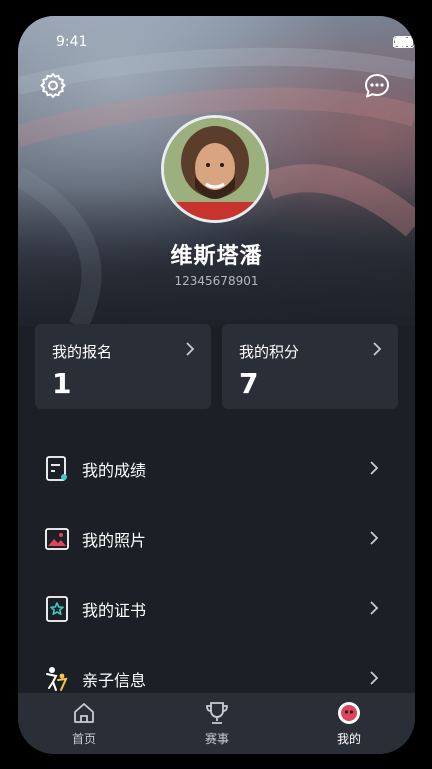 The height and width of the screenshot is (769, 432). I want to click on gear-icon, so click(53, 85).